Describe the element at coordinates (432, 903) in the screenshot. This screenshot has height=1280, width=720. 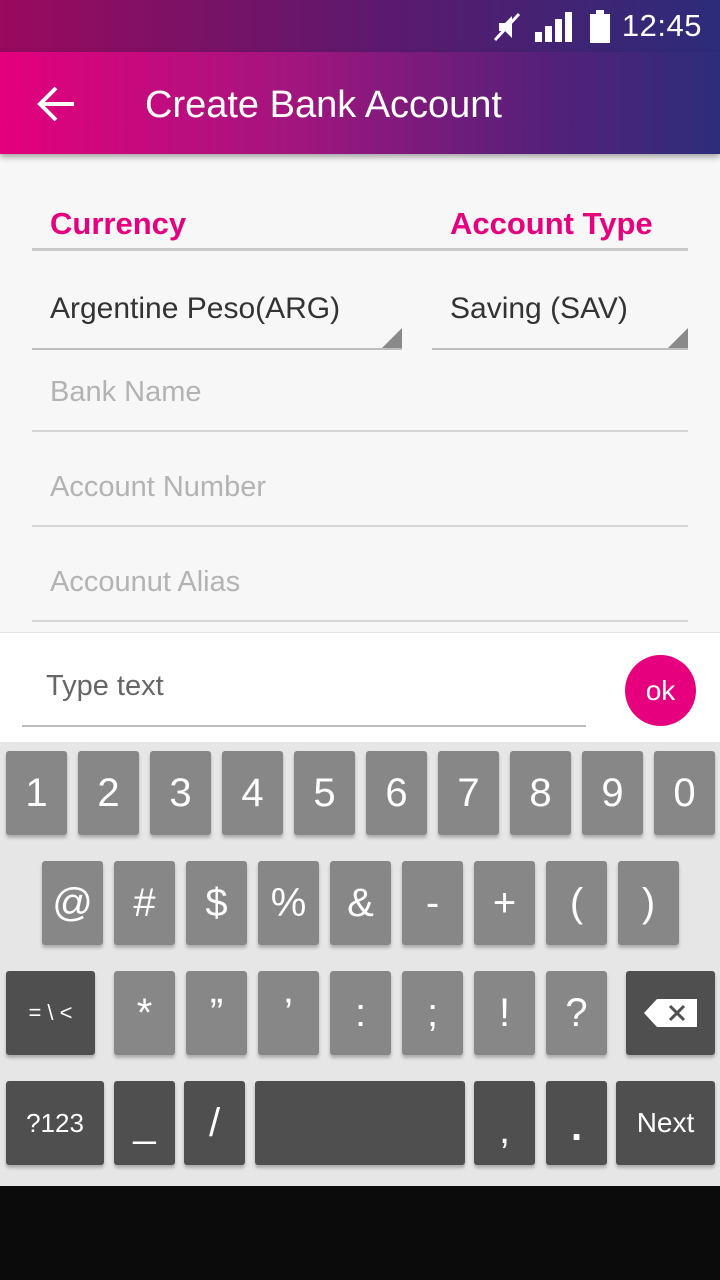
I see `key-minus: -` at that location.